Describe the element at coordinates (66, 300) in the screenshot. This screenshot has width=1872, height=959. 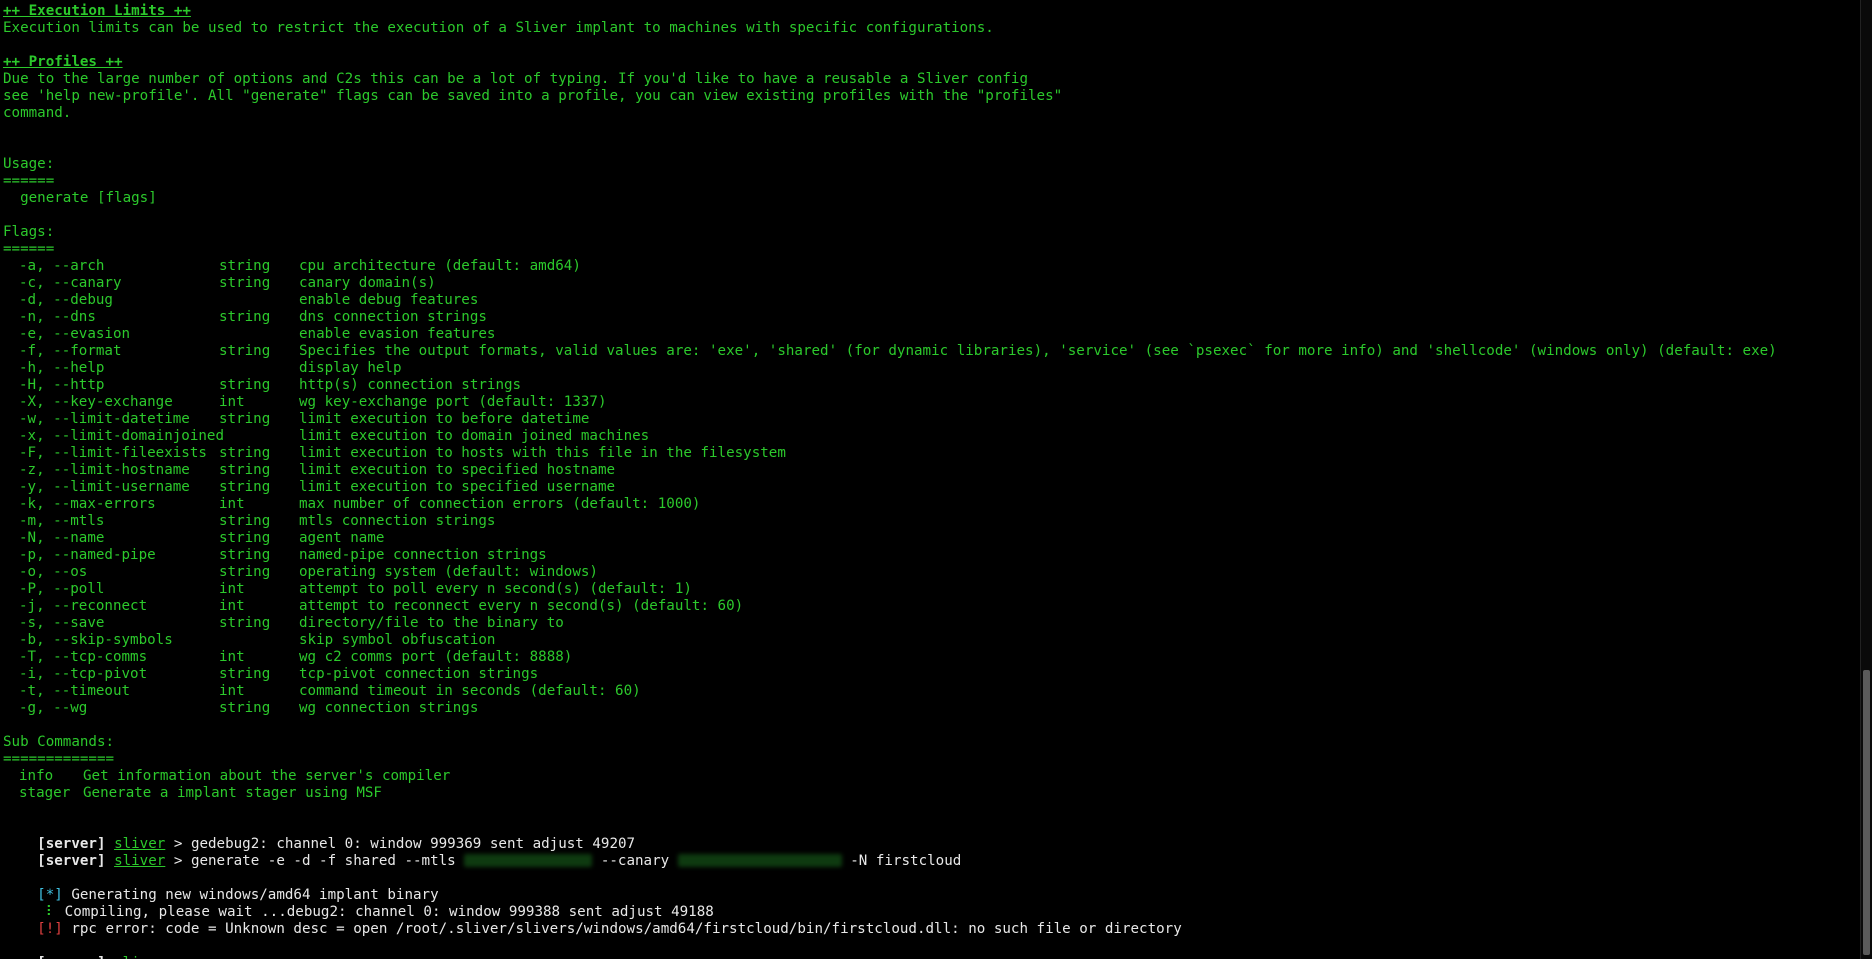
I see `flag-name: -d, --debug` at that location.